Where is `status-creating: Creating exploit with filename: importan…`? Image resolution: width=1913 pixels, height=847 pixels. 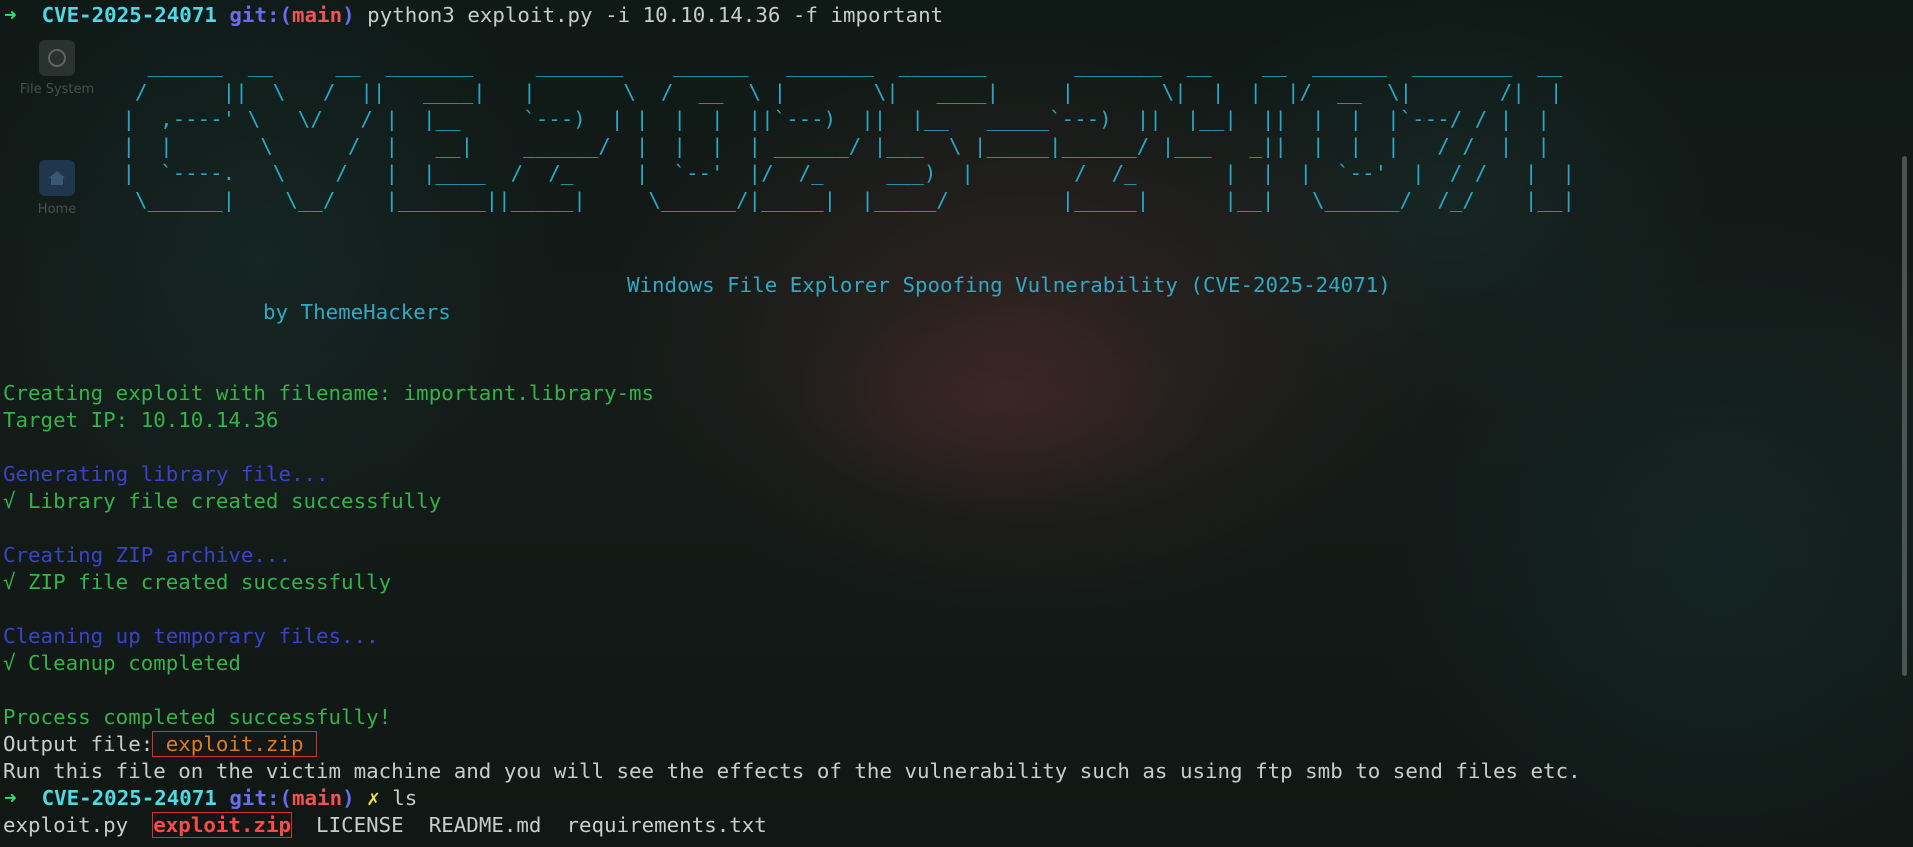 status-creating: Creating exploit with filename: importan… is located at coordinates (329, 393).